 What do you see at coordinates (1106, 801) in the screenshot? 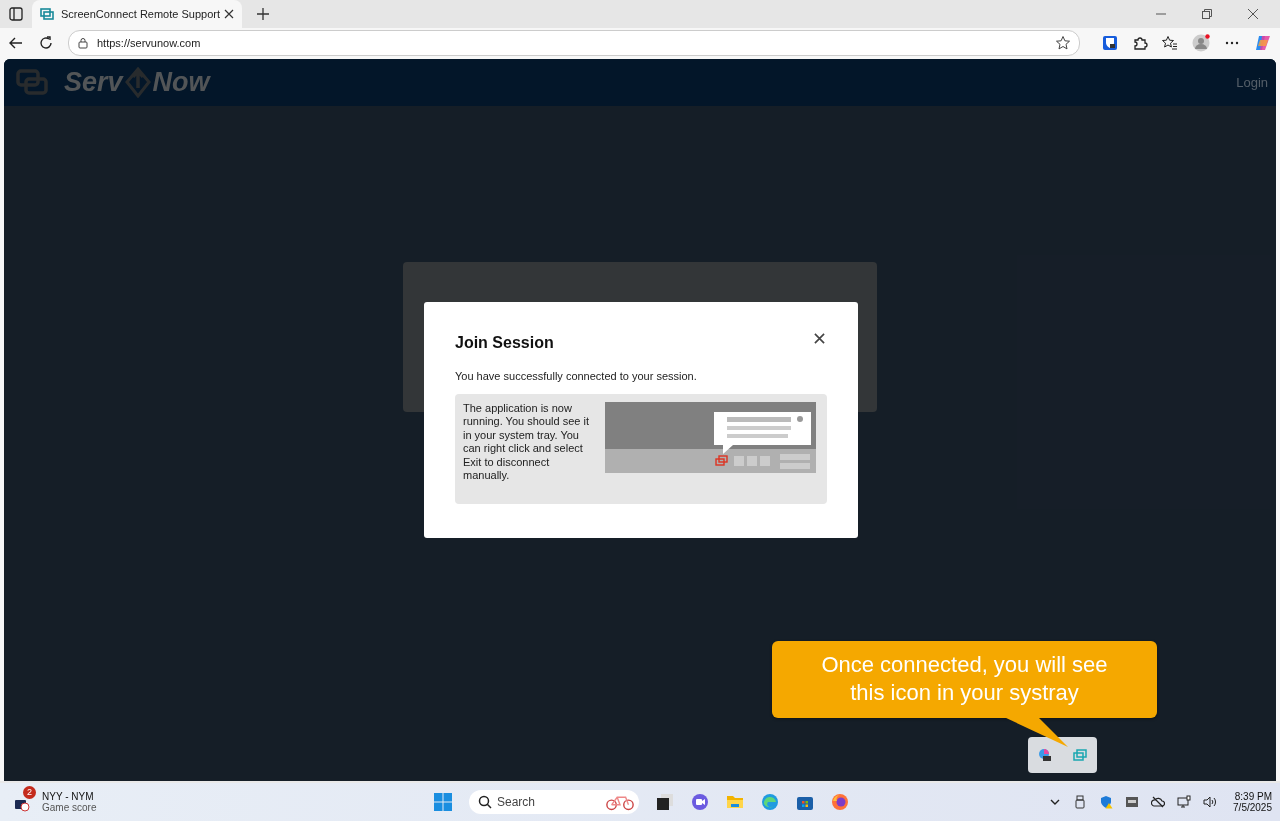
I see `shield-warning-icon` at bounding box center [1106, 801].